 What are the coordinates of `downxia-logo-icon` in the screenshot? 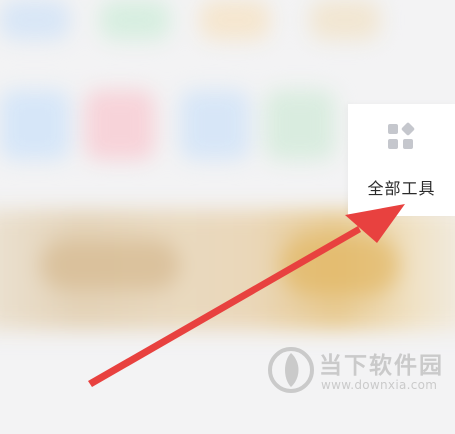 It's located at (291, 370).